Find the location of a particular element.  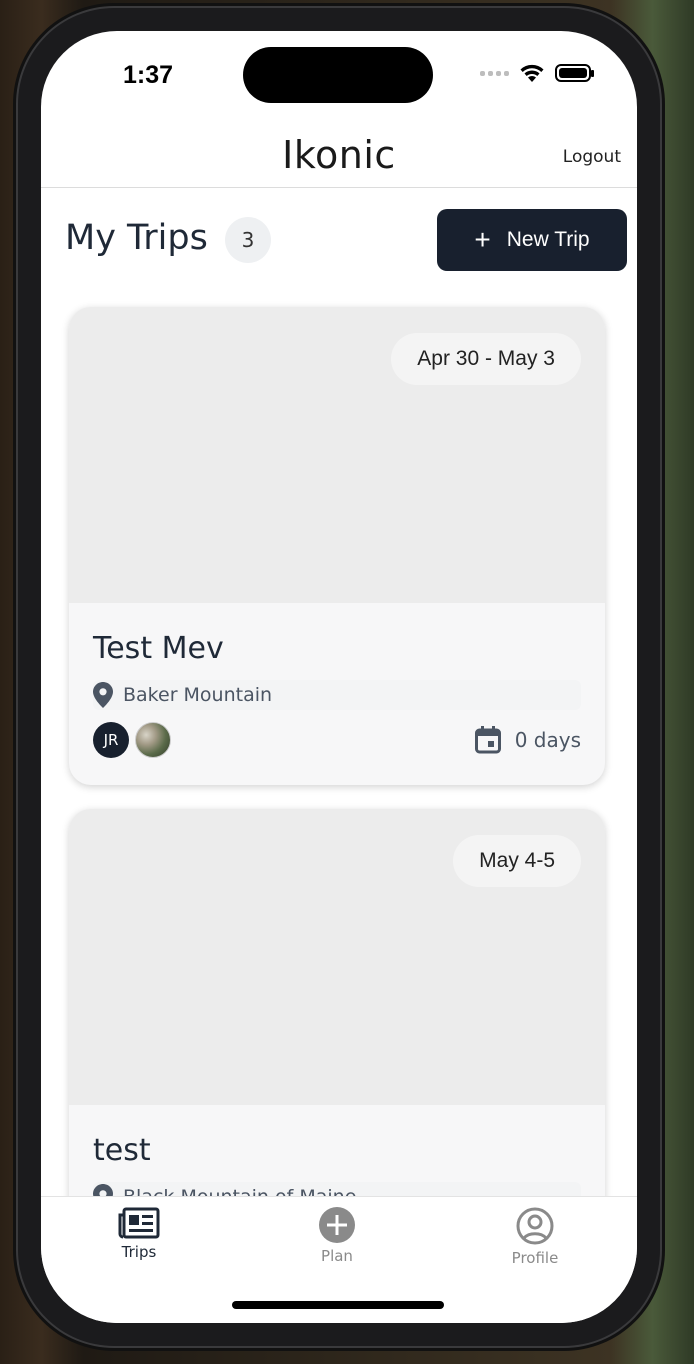

participant-avatars: JR is located at coordinates (132, 740).